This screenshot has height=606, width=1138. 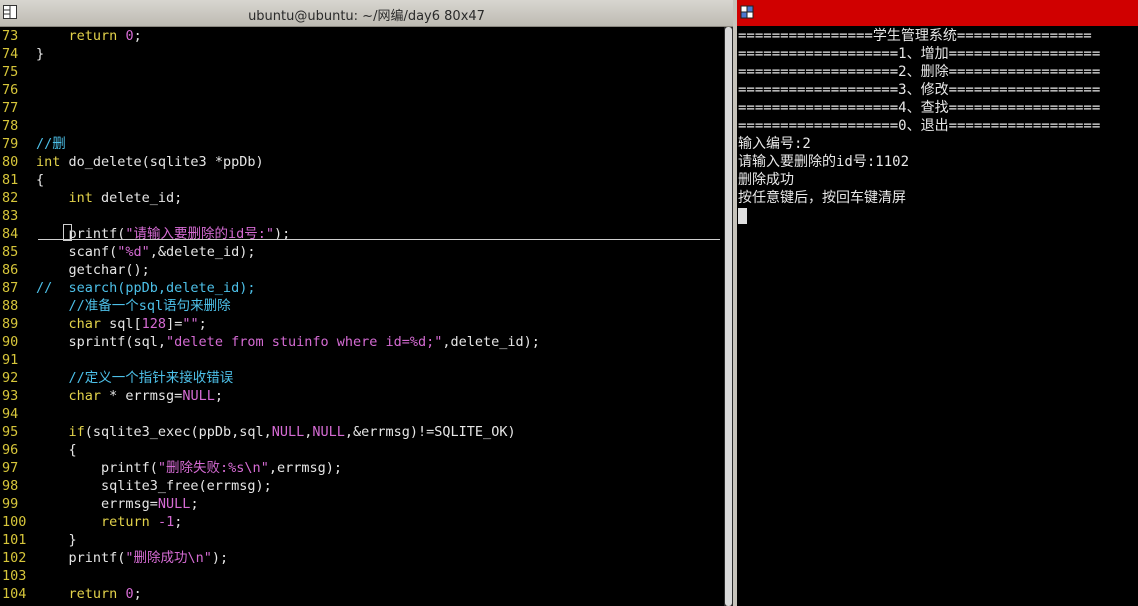 I want to click on code-line: 97 printf("删除失败:%s\n",errmsg);, so click(x=171, y=468).